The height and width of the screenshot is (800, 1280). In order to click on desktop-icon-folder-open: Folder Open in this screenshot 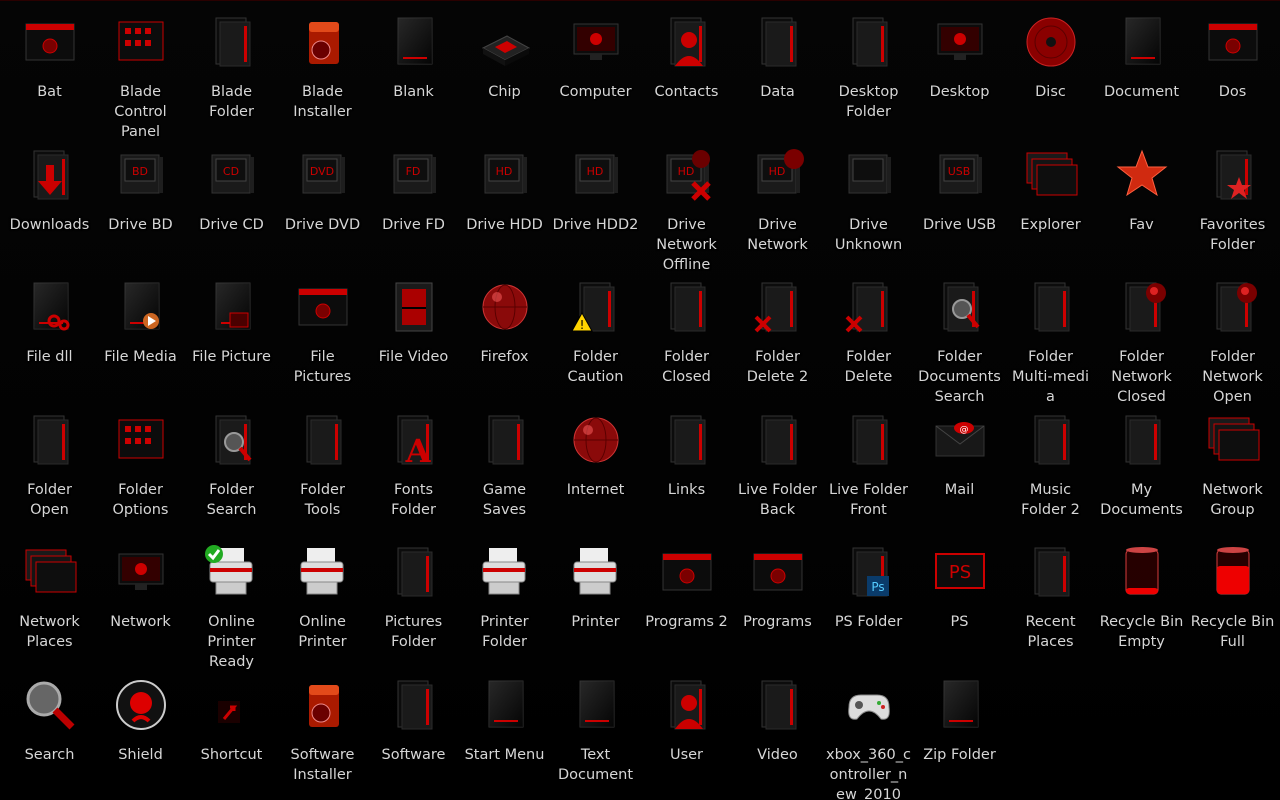, I will do `click(49, 470)`.